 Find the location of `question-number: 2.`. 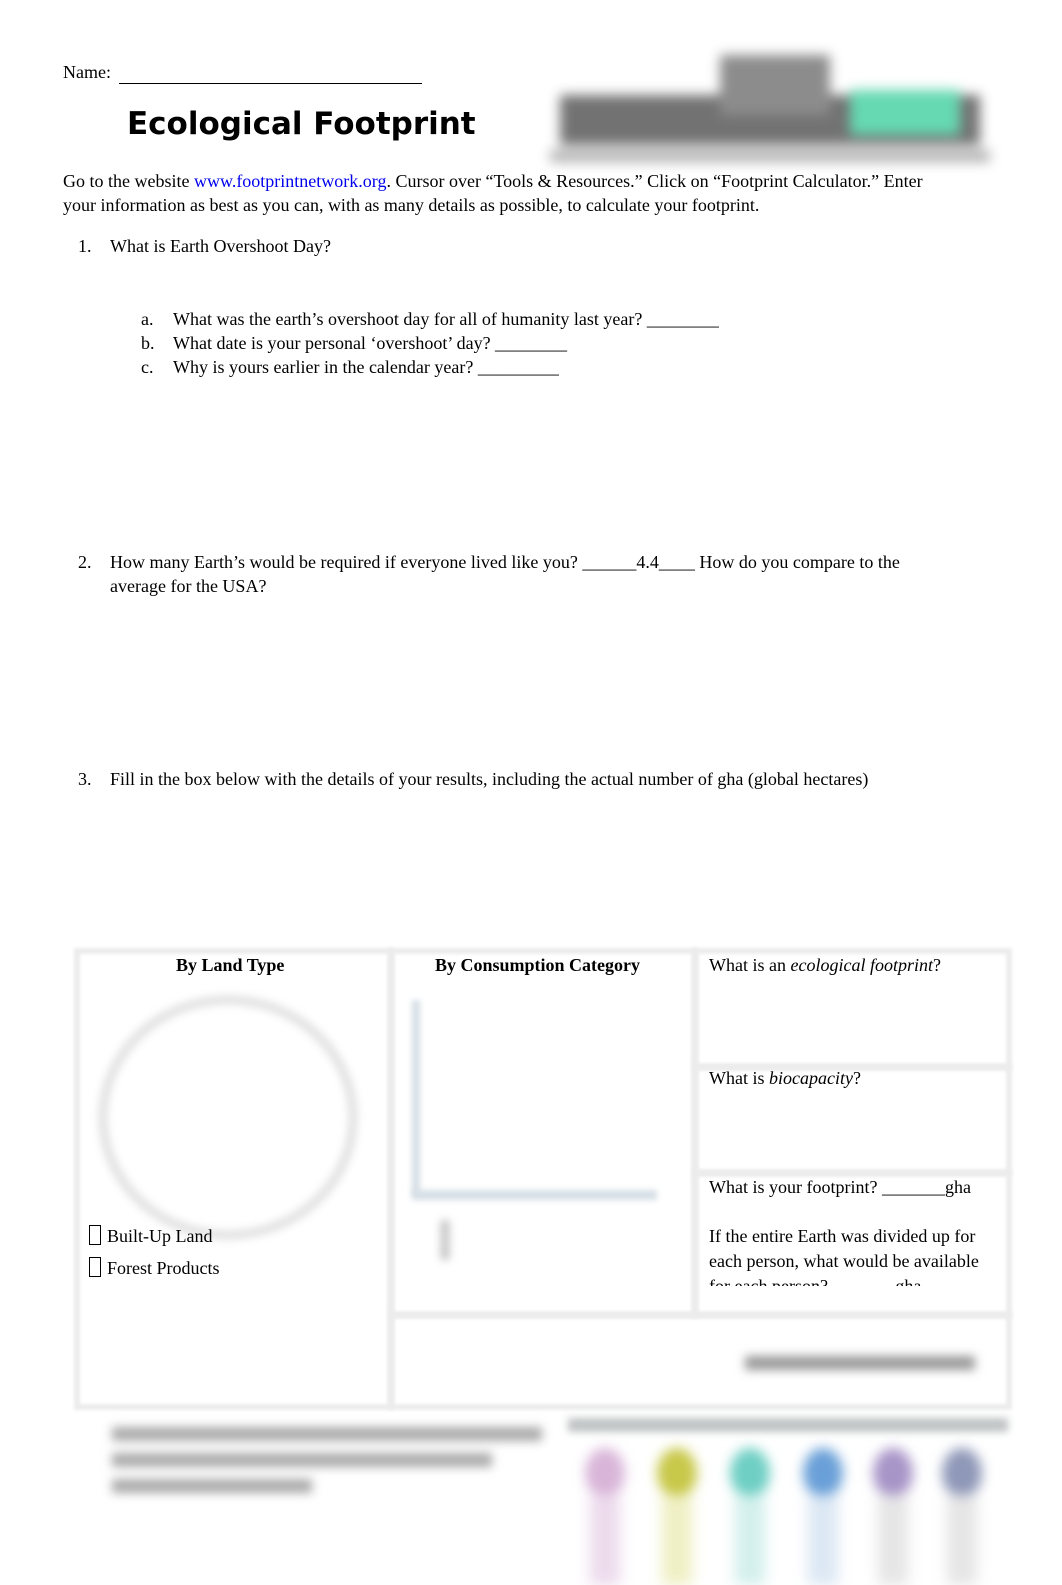

question-number: 2. is located at coordinates (85, 562).